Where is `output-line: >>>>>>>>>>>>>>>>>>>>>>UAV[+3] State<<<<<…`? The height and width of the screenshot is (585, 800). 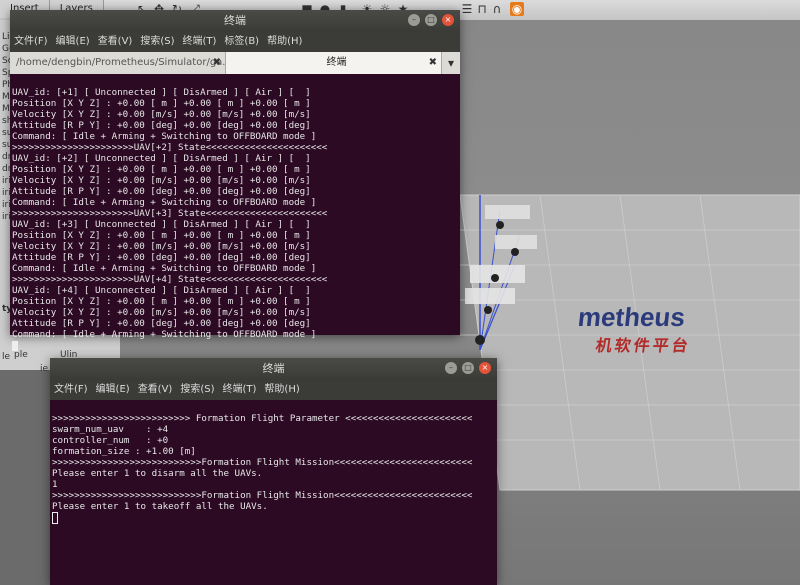
output-line: >>>>>>>>>>>>>>>>>>>>>>UAV[+3] State<<<<<… is located at coordinates (170, 213).